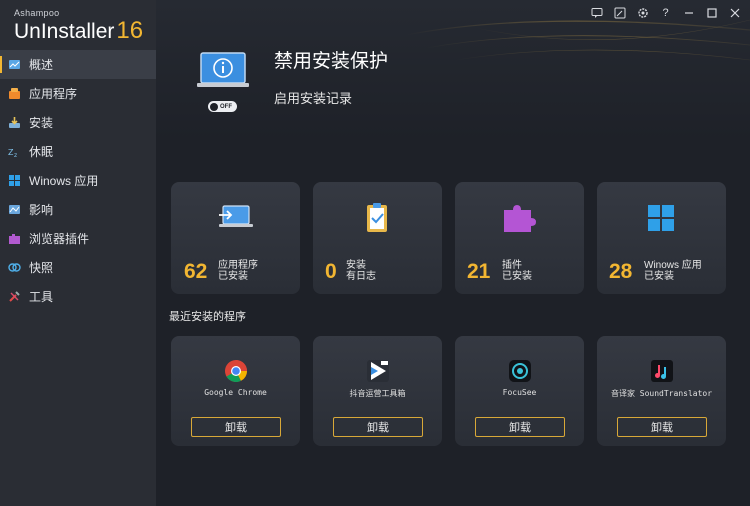 This screenshot has height=506, width=750. Describe the element at coordinates (662, 371) in the screenshot. I see `music-note-icon` at that location.